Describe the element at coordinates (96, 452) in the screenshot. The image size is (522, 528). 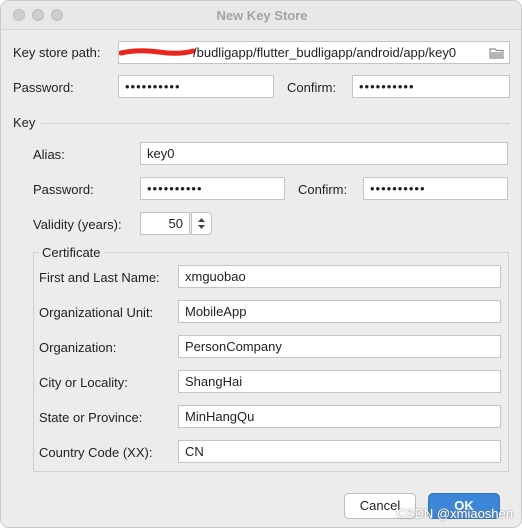
I see `country-code-label: Country Code (XX):` at that location.